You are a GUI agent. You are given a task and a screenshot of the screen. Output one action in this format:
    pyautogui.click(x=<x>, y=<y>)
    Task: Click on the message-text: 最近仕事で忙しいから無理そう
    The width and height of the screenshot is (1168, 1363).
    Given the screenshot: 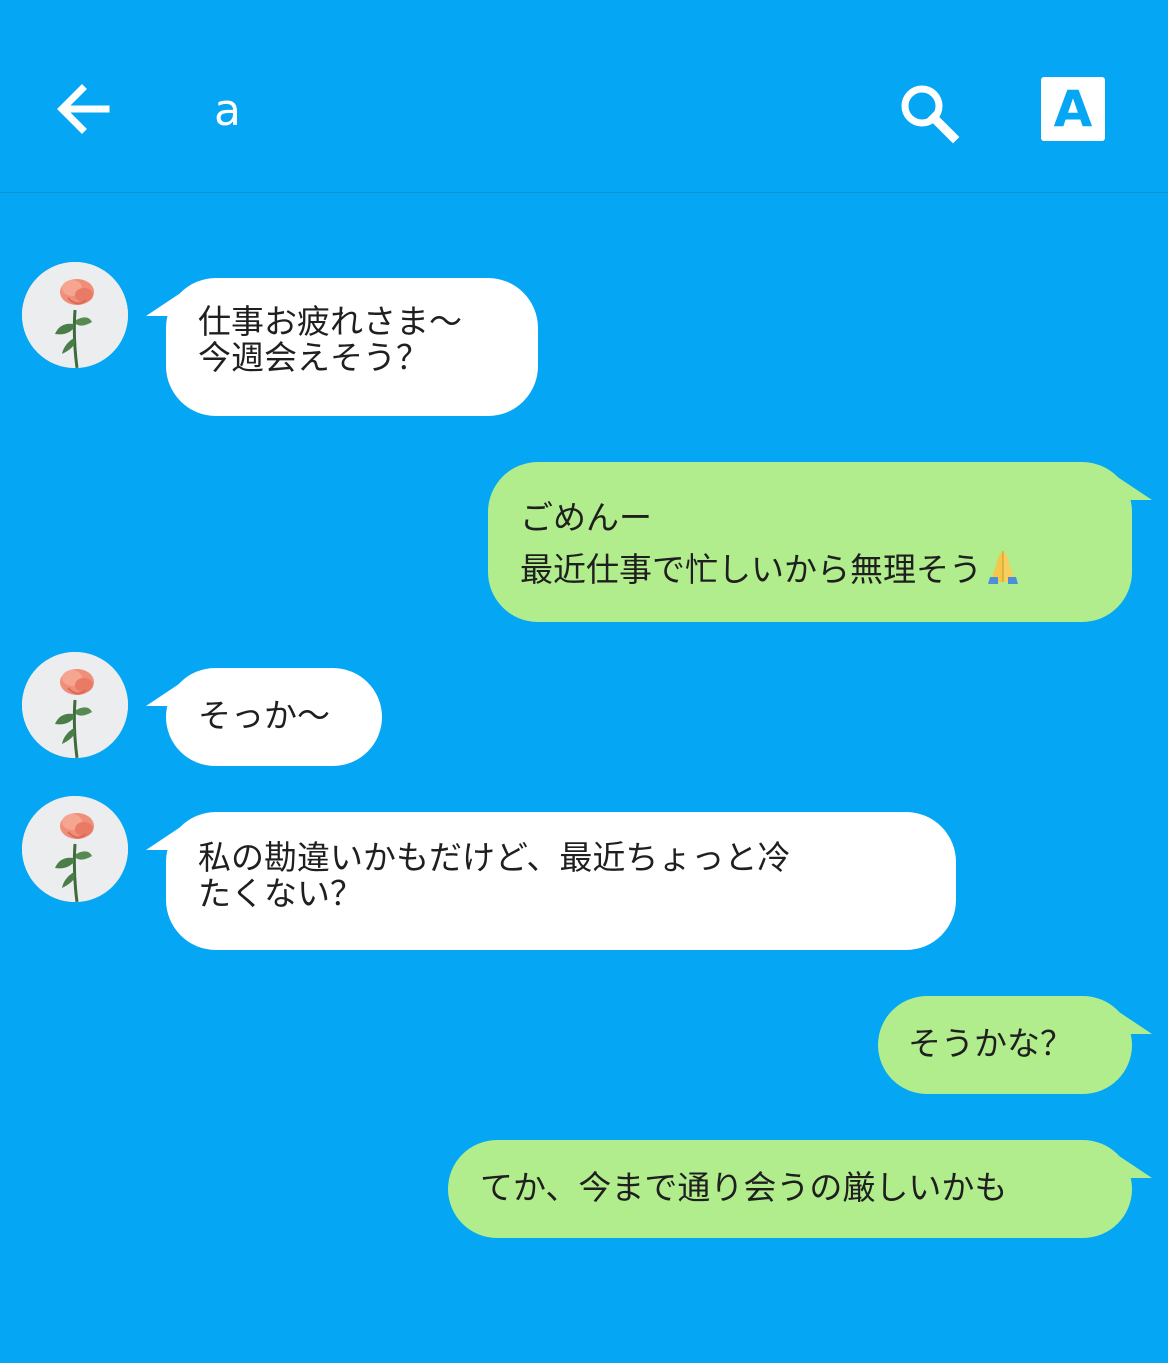 What is the action you would take?
    pyautogui.click(x=751, y=569)
    